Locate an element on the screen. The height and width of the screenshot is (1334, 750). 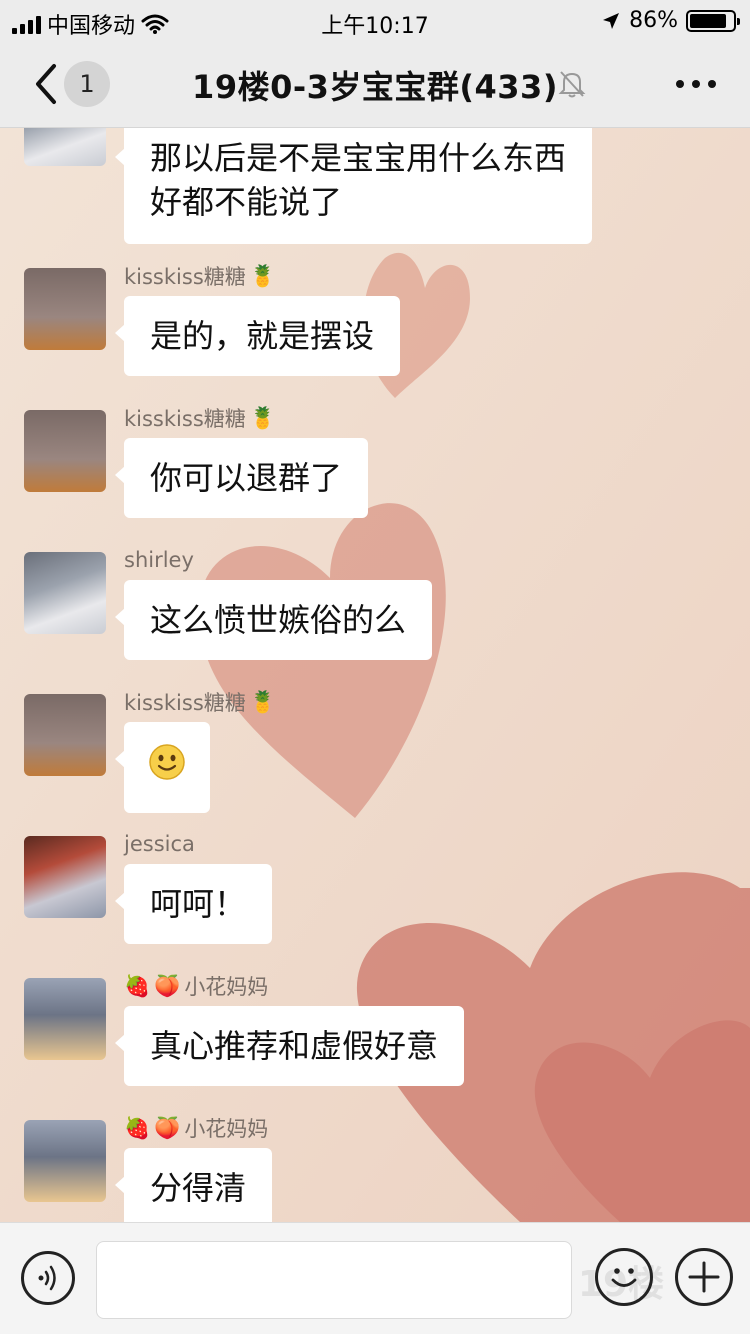
emoji-icon is located at coordinates (624, 1277).